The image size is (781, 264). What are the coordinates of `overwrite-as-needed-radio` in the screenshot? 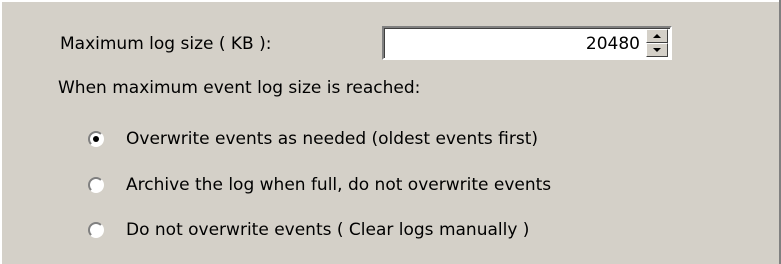 It's located at (96, 139).